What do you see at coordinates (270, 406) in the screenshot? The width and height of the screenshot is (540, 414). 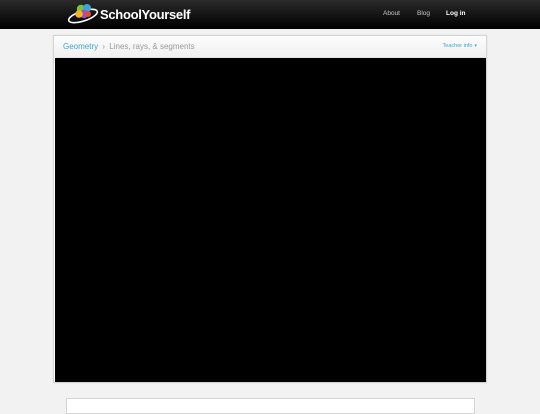 I see `lesson-below-panel` at bounding box center [270, 406].